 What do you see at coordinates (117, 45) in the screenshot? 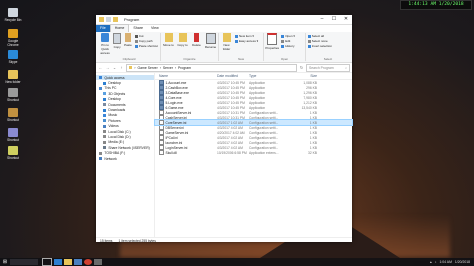
I see `copy-button: Copy` at bounding box center [117, 45].